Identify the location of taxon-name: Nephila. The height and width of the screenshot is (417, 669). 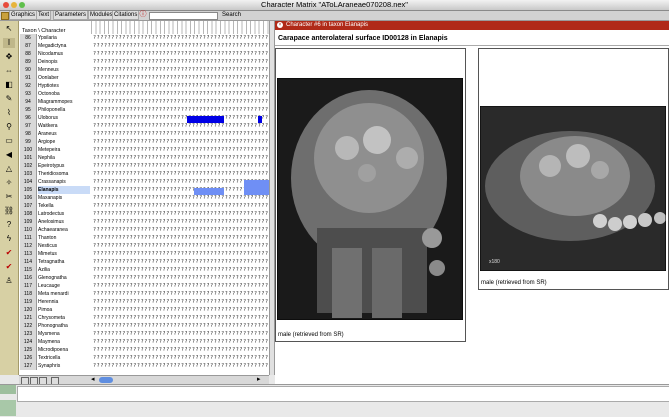
(64, 158).